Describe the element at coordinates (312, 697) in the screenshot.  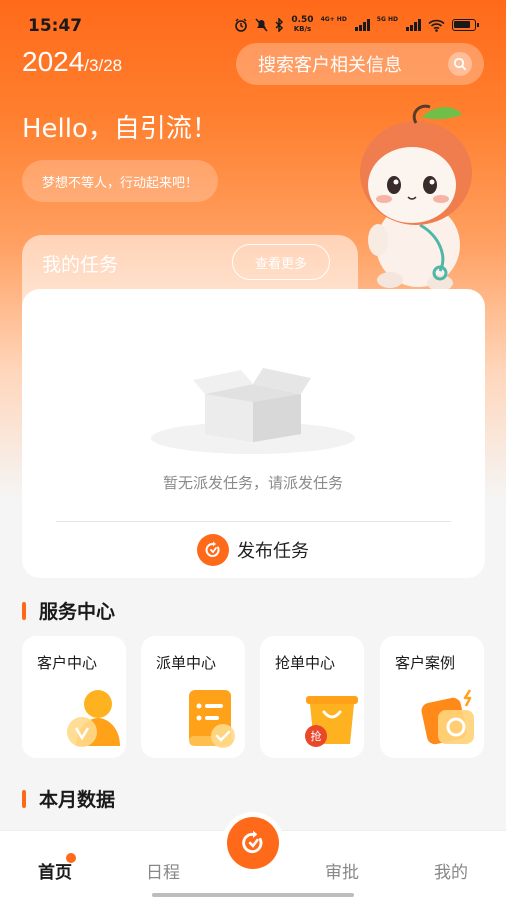
I see `service-grab-order-center: 抢单中心 抢` at that location.